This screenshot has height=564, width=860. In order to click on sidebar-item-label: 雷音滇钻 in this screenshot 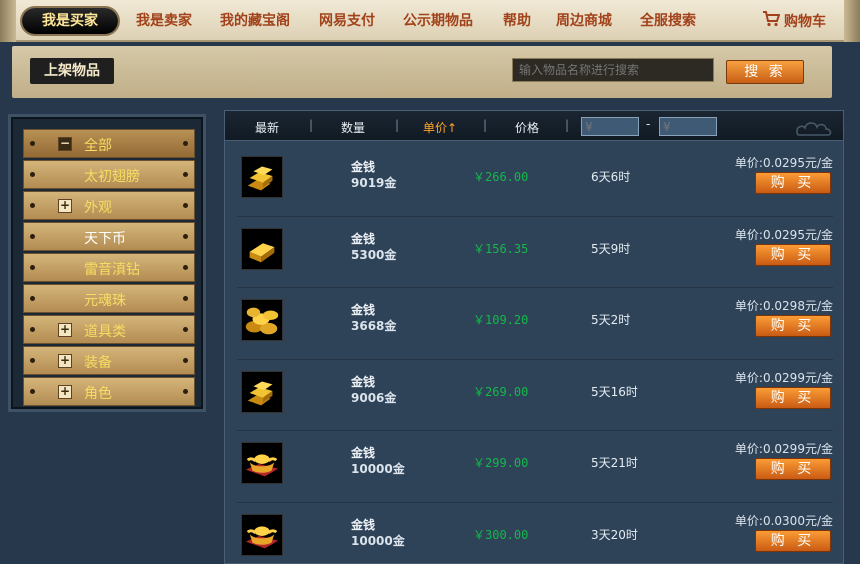, I will do `click(112, 270)`.